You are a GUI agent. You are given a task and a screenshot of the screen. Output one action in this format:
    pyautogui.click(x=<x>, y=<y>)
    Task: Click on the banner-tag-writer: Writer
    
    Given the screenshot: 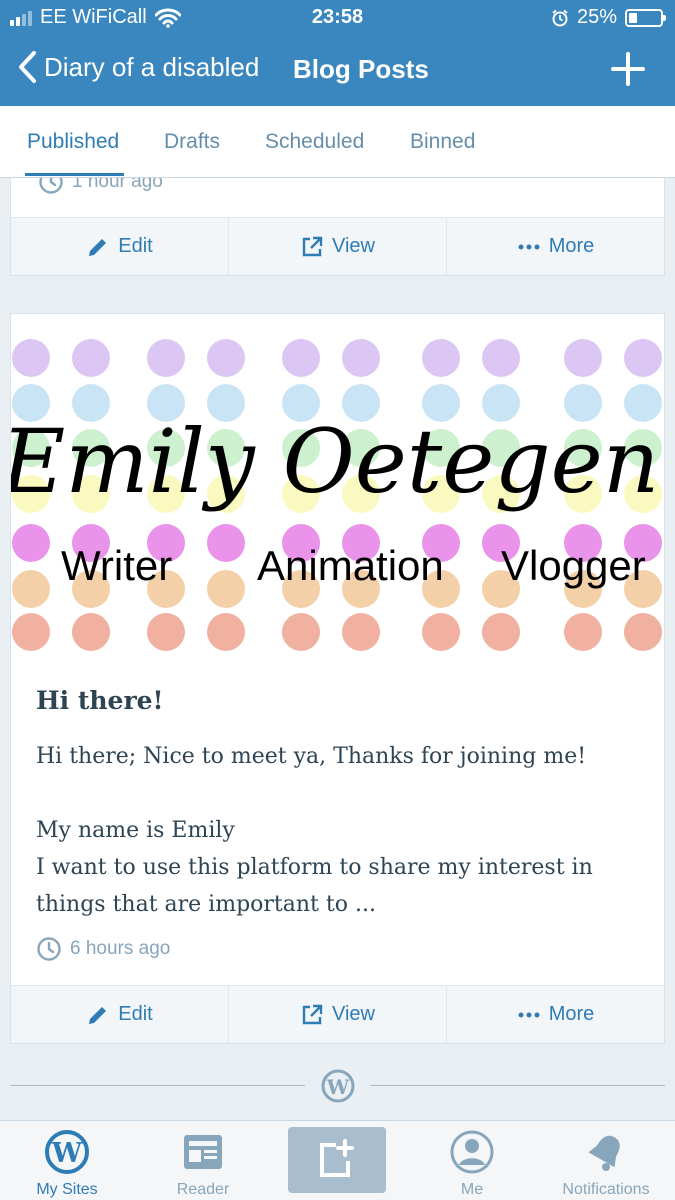 What is the action you would take?
    pyautogui.click(x=116, y=565)
    